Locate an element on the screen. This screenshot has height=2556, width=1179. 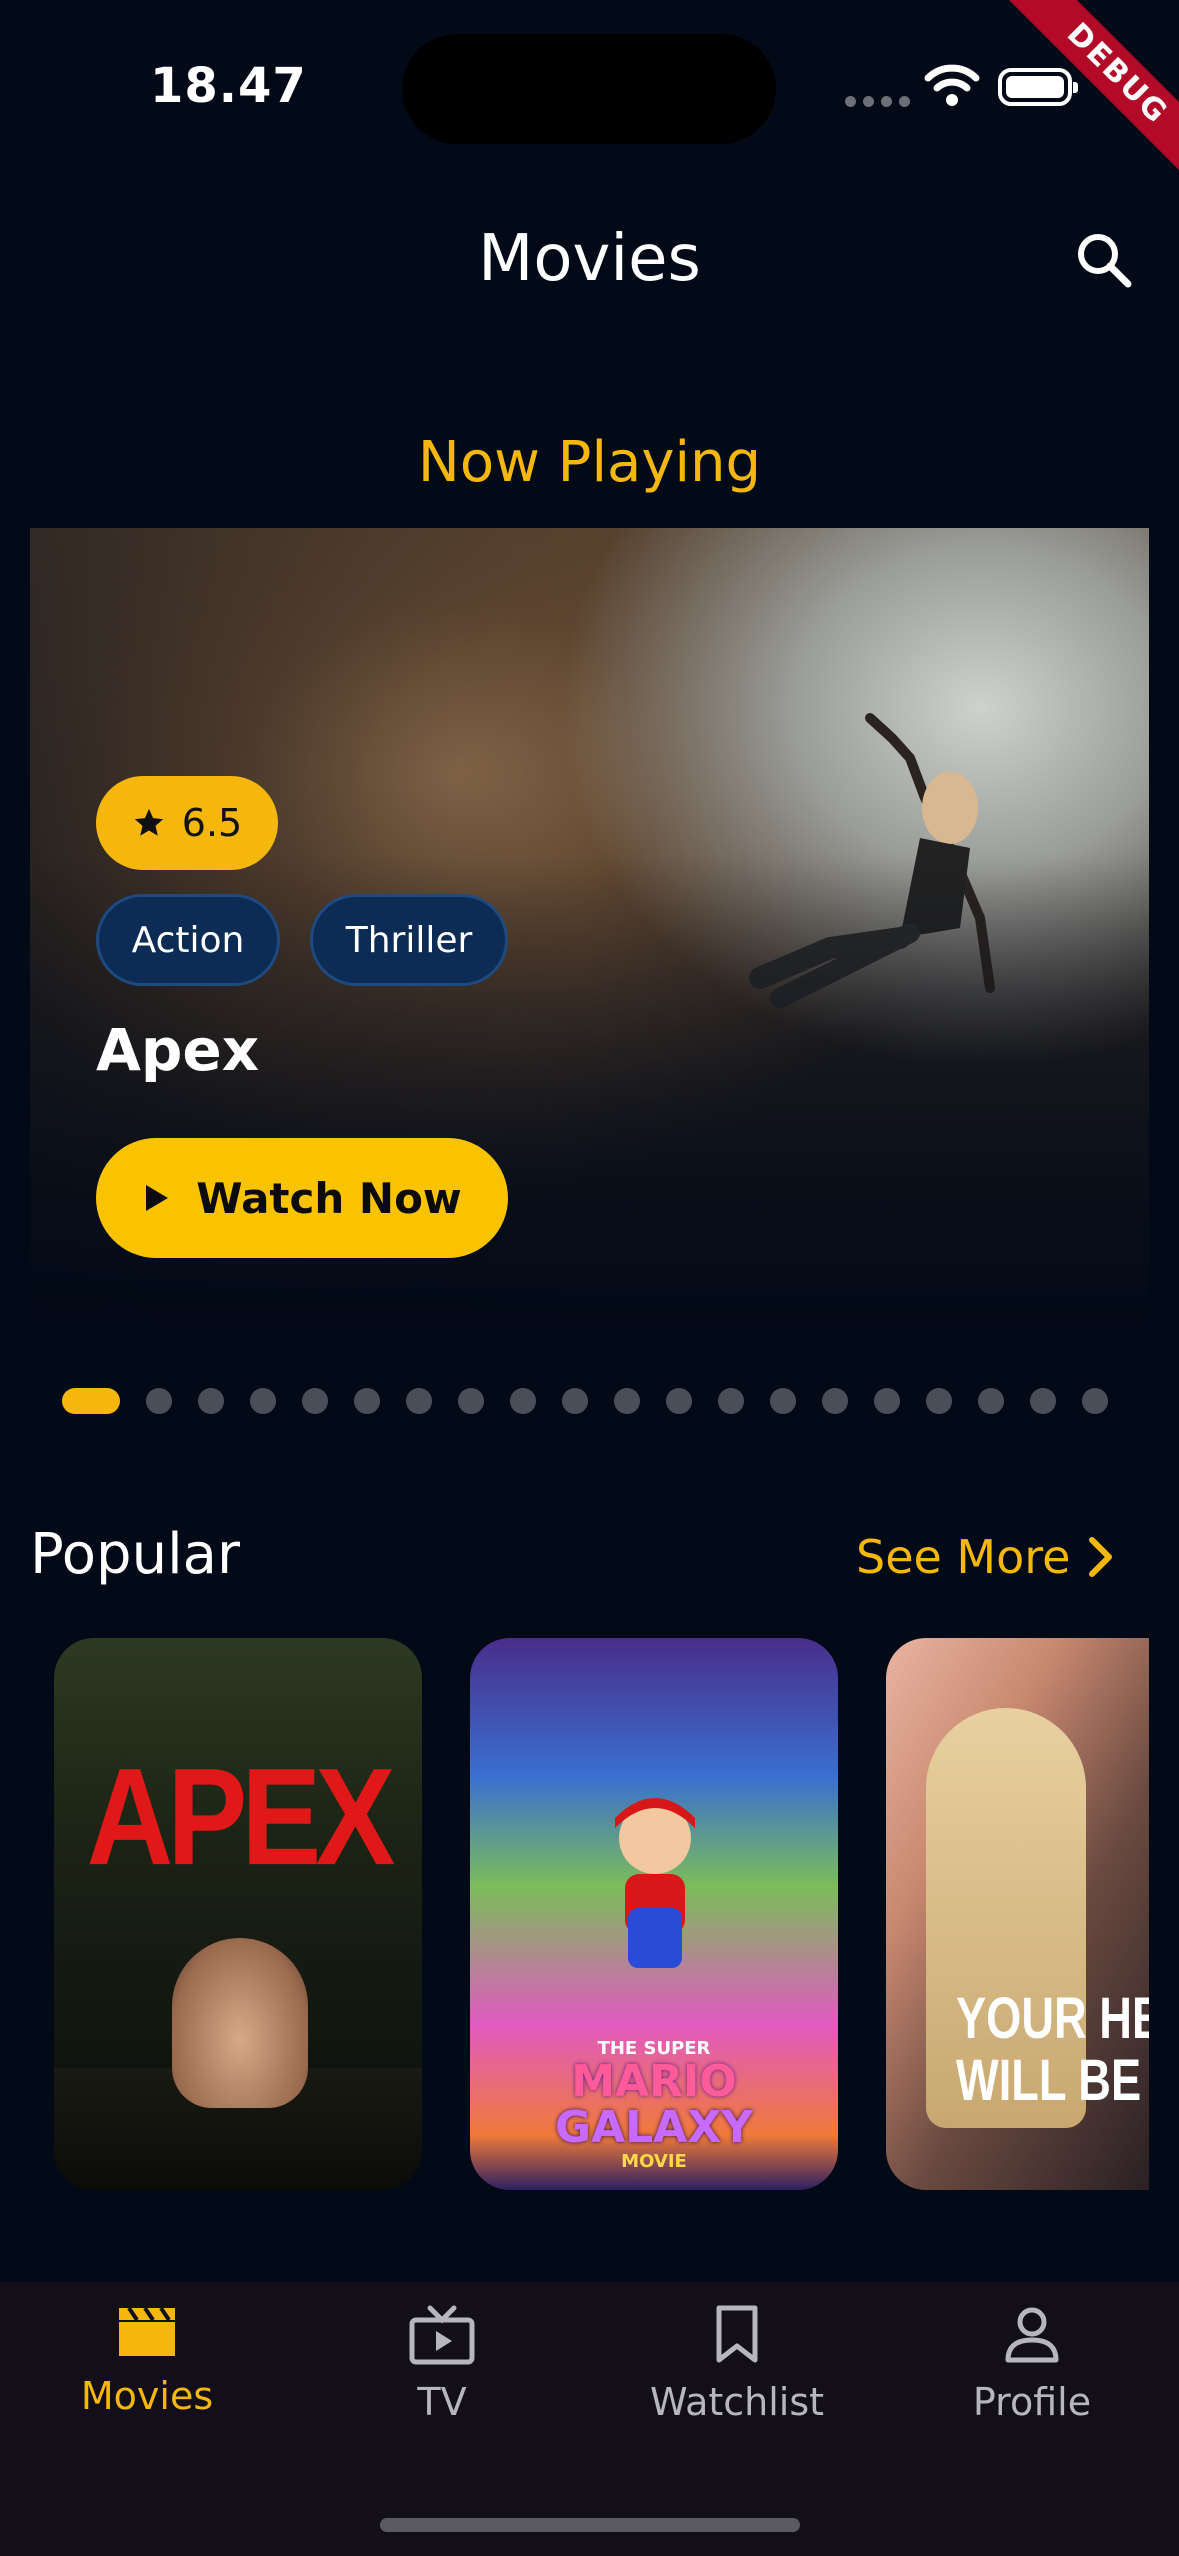
search-icon is located at coordinates (1104, 260).